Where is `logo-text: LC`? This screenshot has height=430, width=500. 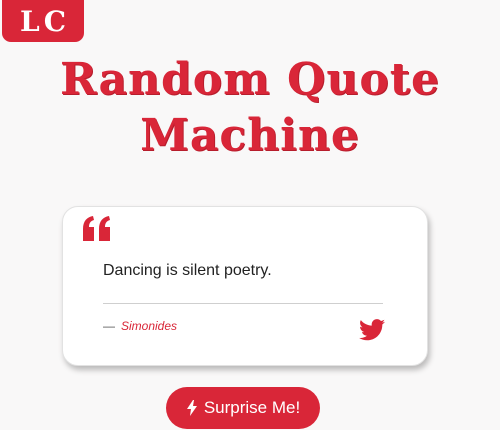
logo-text: LC is located at coordinates (45, 21).